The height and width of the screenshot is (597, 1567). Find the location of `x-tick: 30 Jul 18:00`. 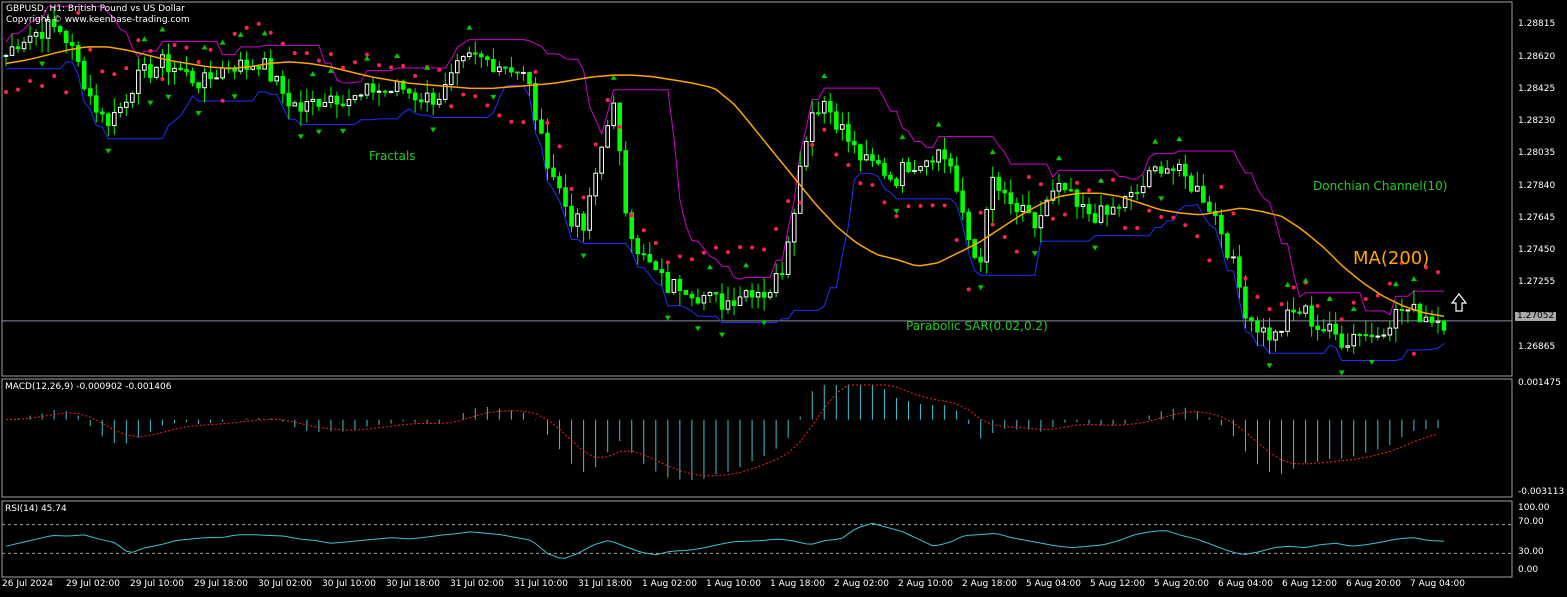

x-tick: 30 Jul 18:00 is located at coordinates (413, 584).